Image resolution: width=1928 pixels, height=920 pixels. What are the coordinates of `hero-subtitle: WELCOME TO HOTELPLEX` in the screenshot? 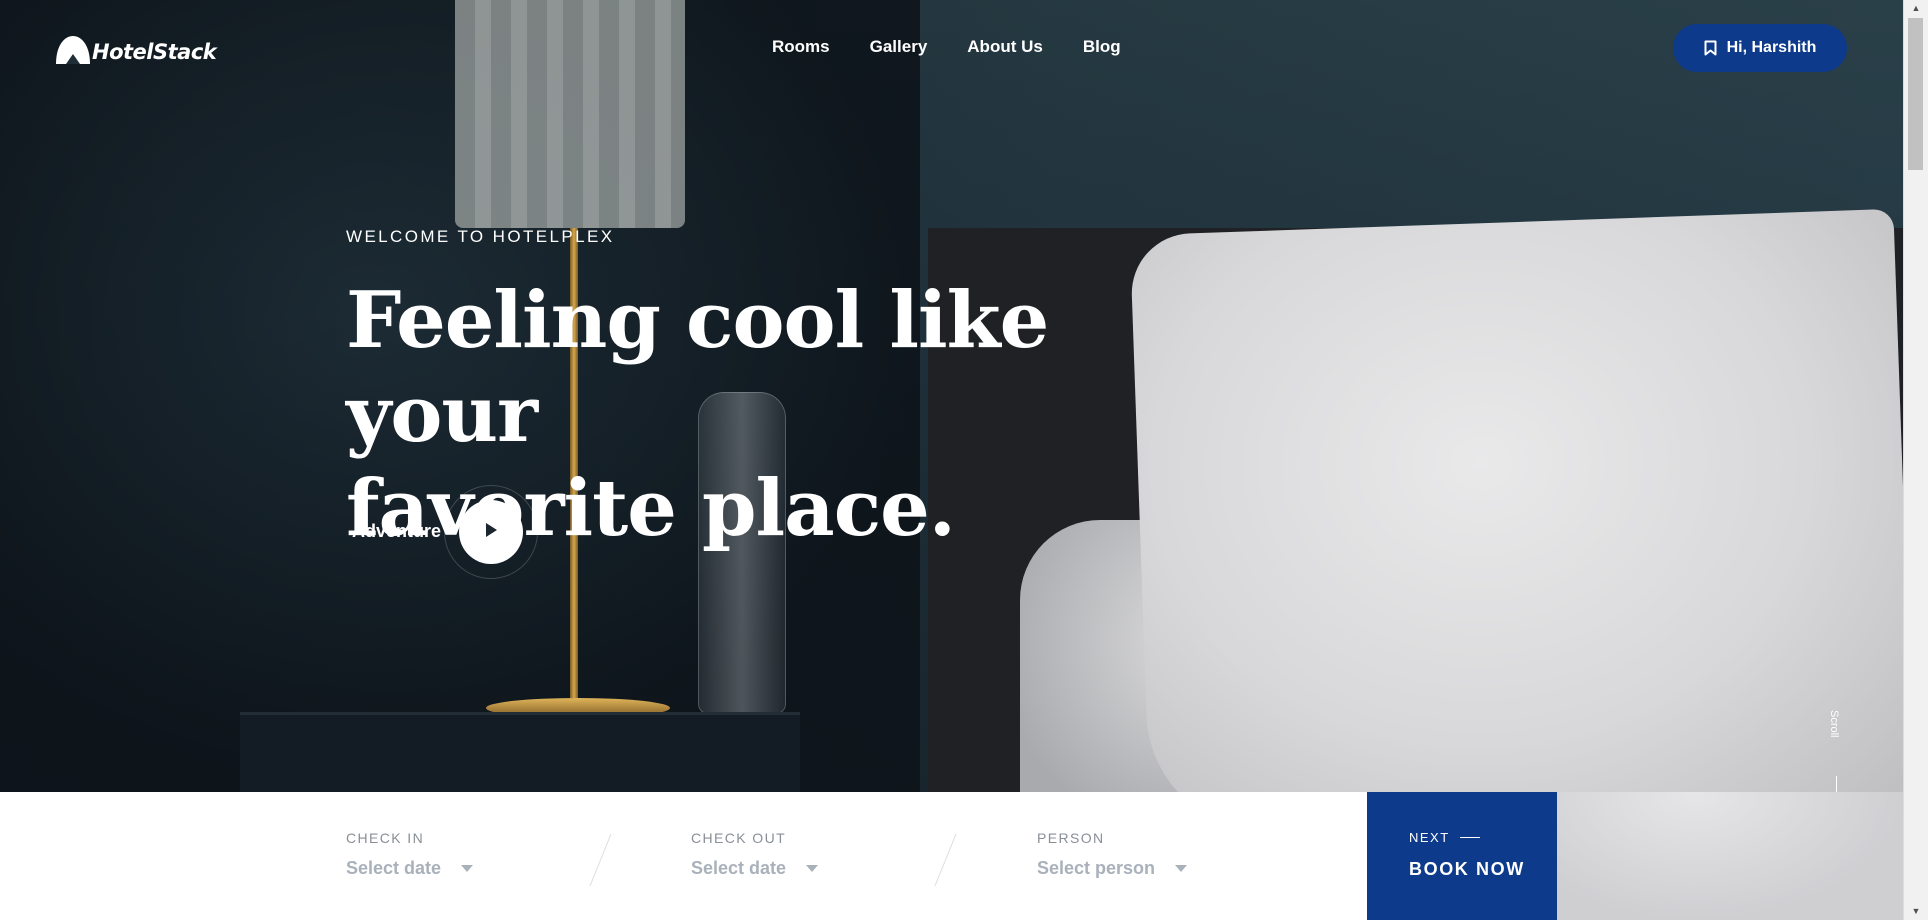 It's located at (480, 236).